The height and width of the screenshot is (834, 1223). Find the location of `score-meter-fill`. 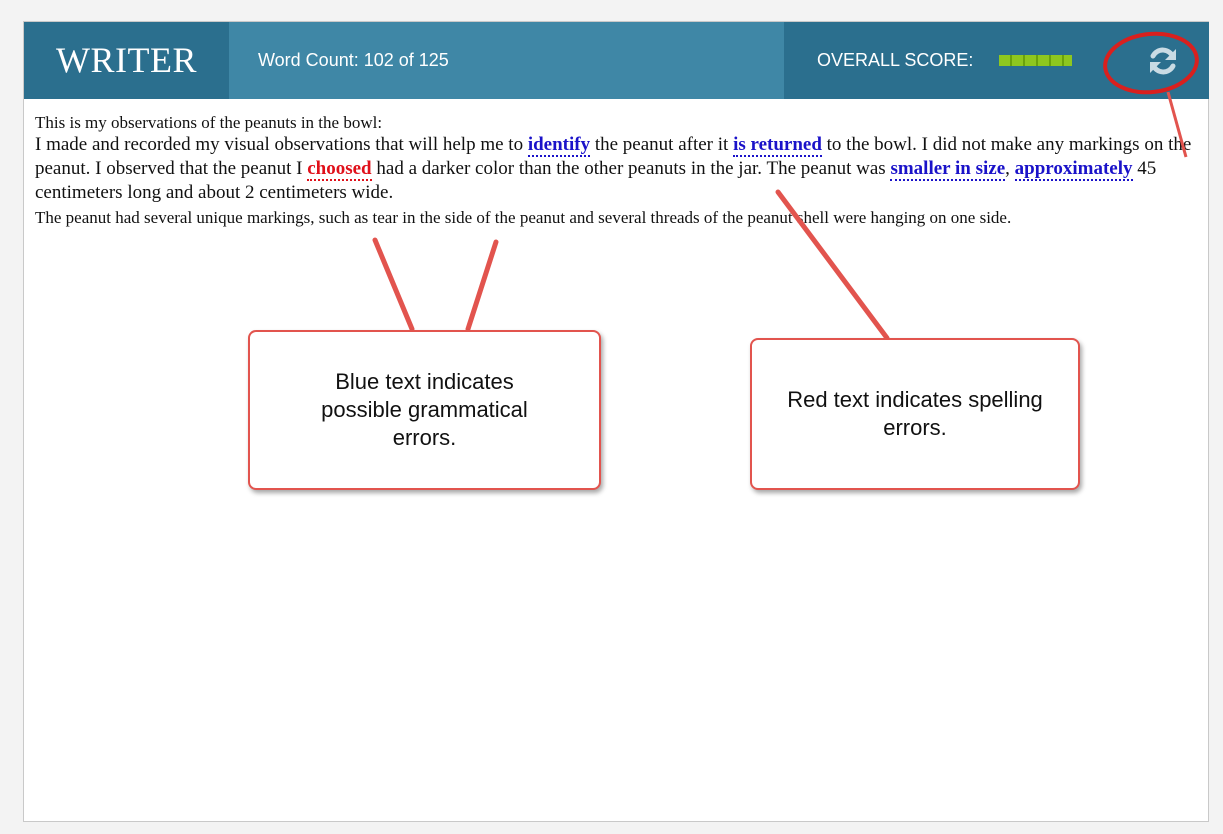

score-meter-fill is located at coordinates (1035, 60).